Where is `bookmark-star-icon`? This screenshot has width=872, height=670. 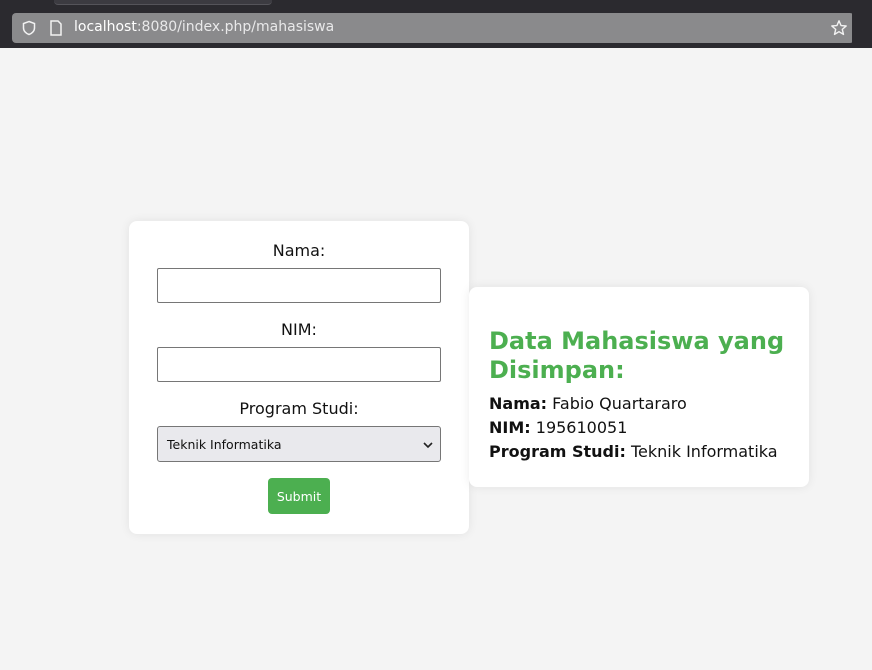 bookmark-star-icon is located at coordinates (839, 28).